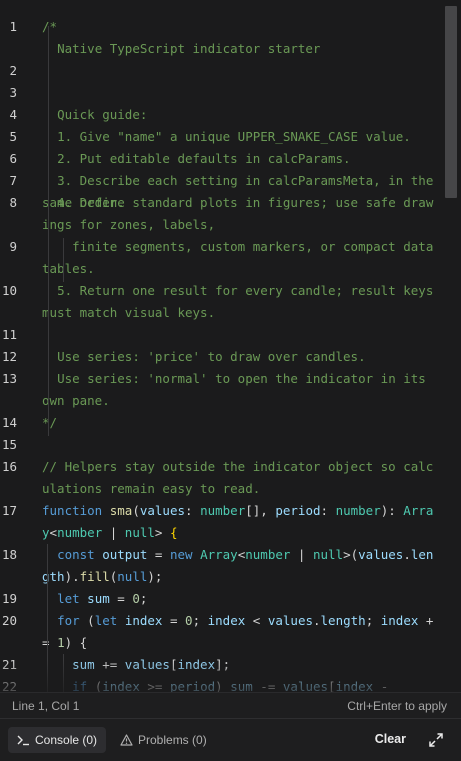 The height and width of the screenshot is (761, 461). I want to click on line-code: 2. Put editable defaults in calcParams., so click(239, 159).